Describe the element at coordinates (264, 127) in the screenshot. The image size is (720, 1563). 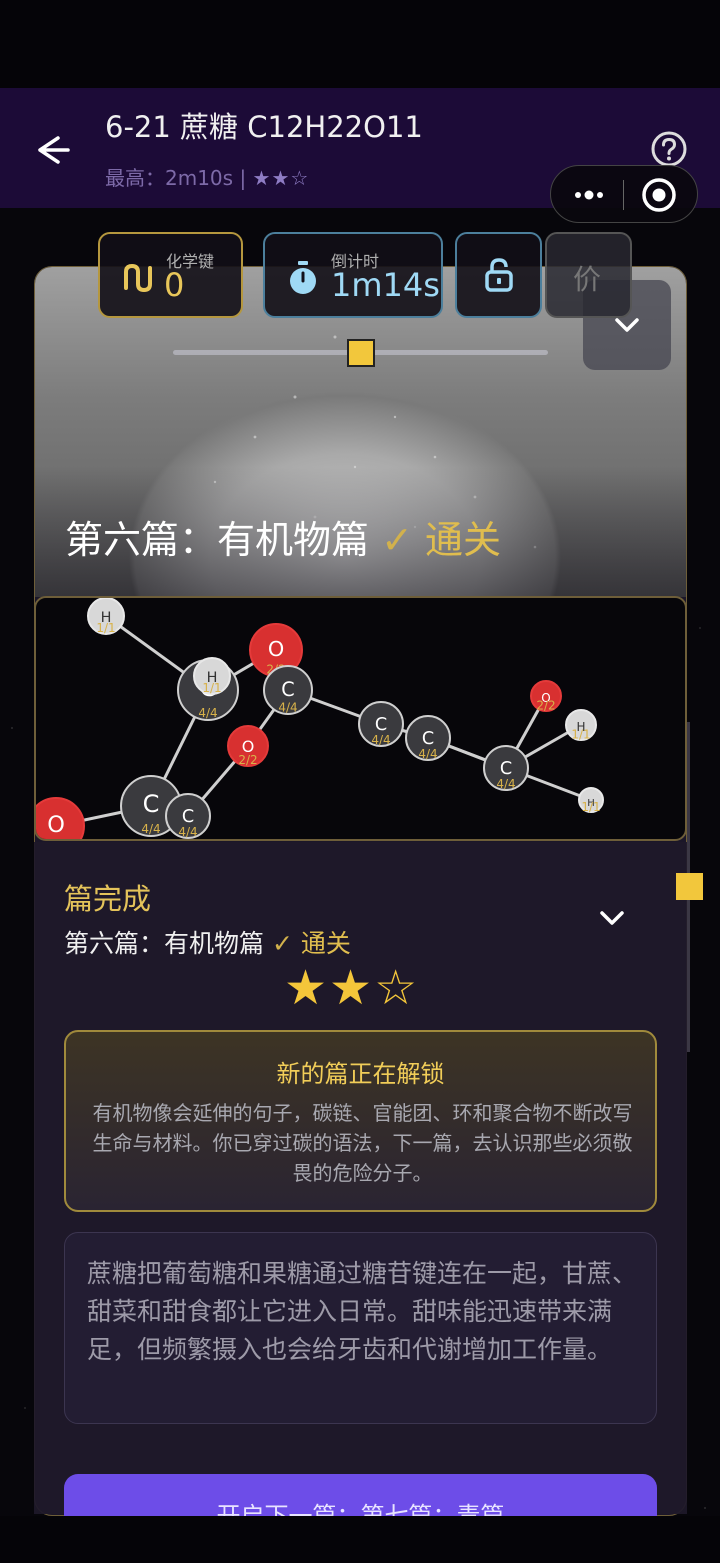
I see `level-title: 6-21 蔗糖 C12H22O11` at that location.